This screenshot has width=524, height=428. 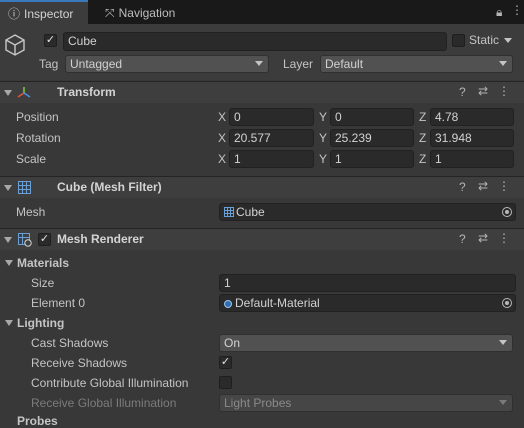 I want to click on element0-value: Default-Material, so click(x=277, y=303).